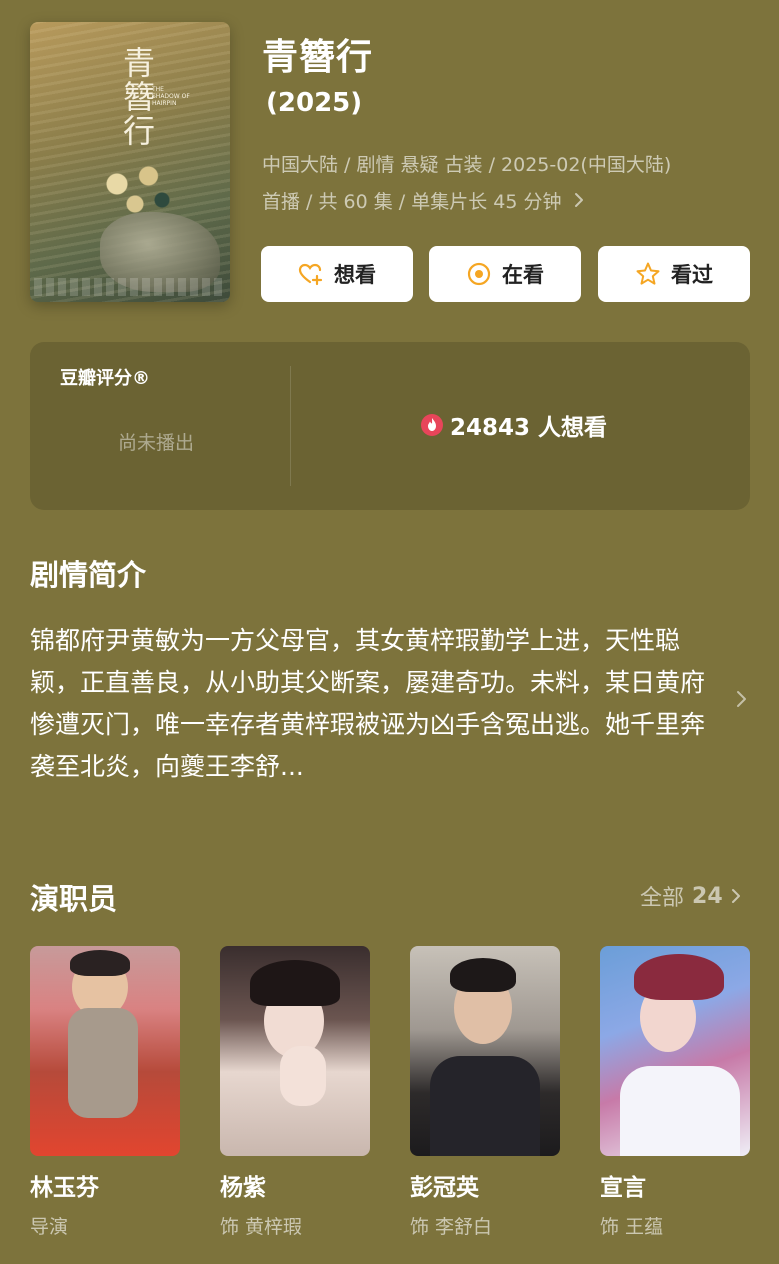 The width and height of the screenshot is (779, 1264). I want to click on person-shirt, so click(680, 1111).